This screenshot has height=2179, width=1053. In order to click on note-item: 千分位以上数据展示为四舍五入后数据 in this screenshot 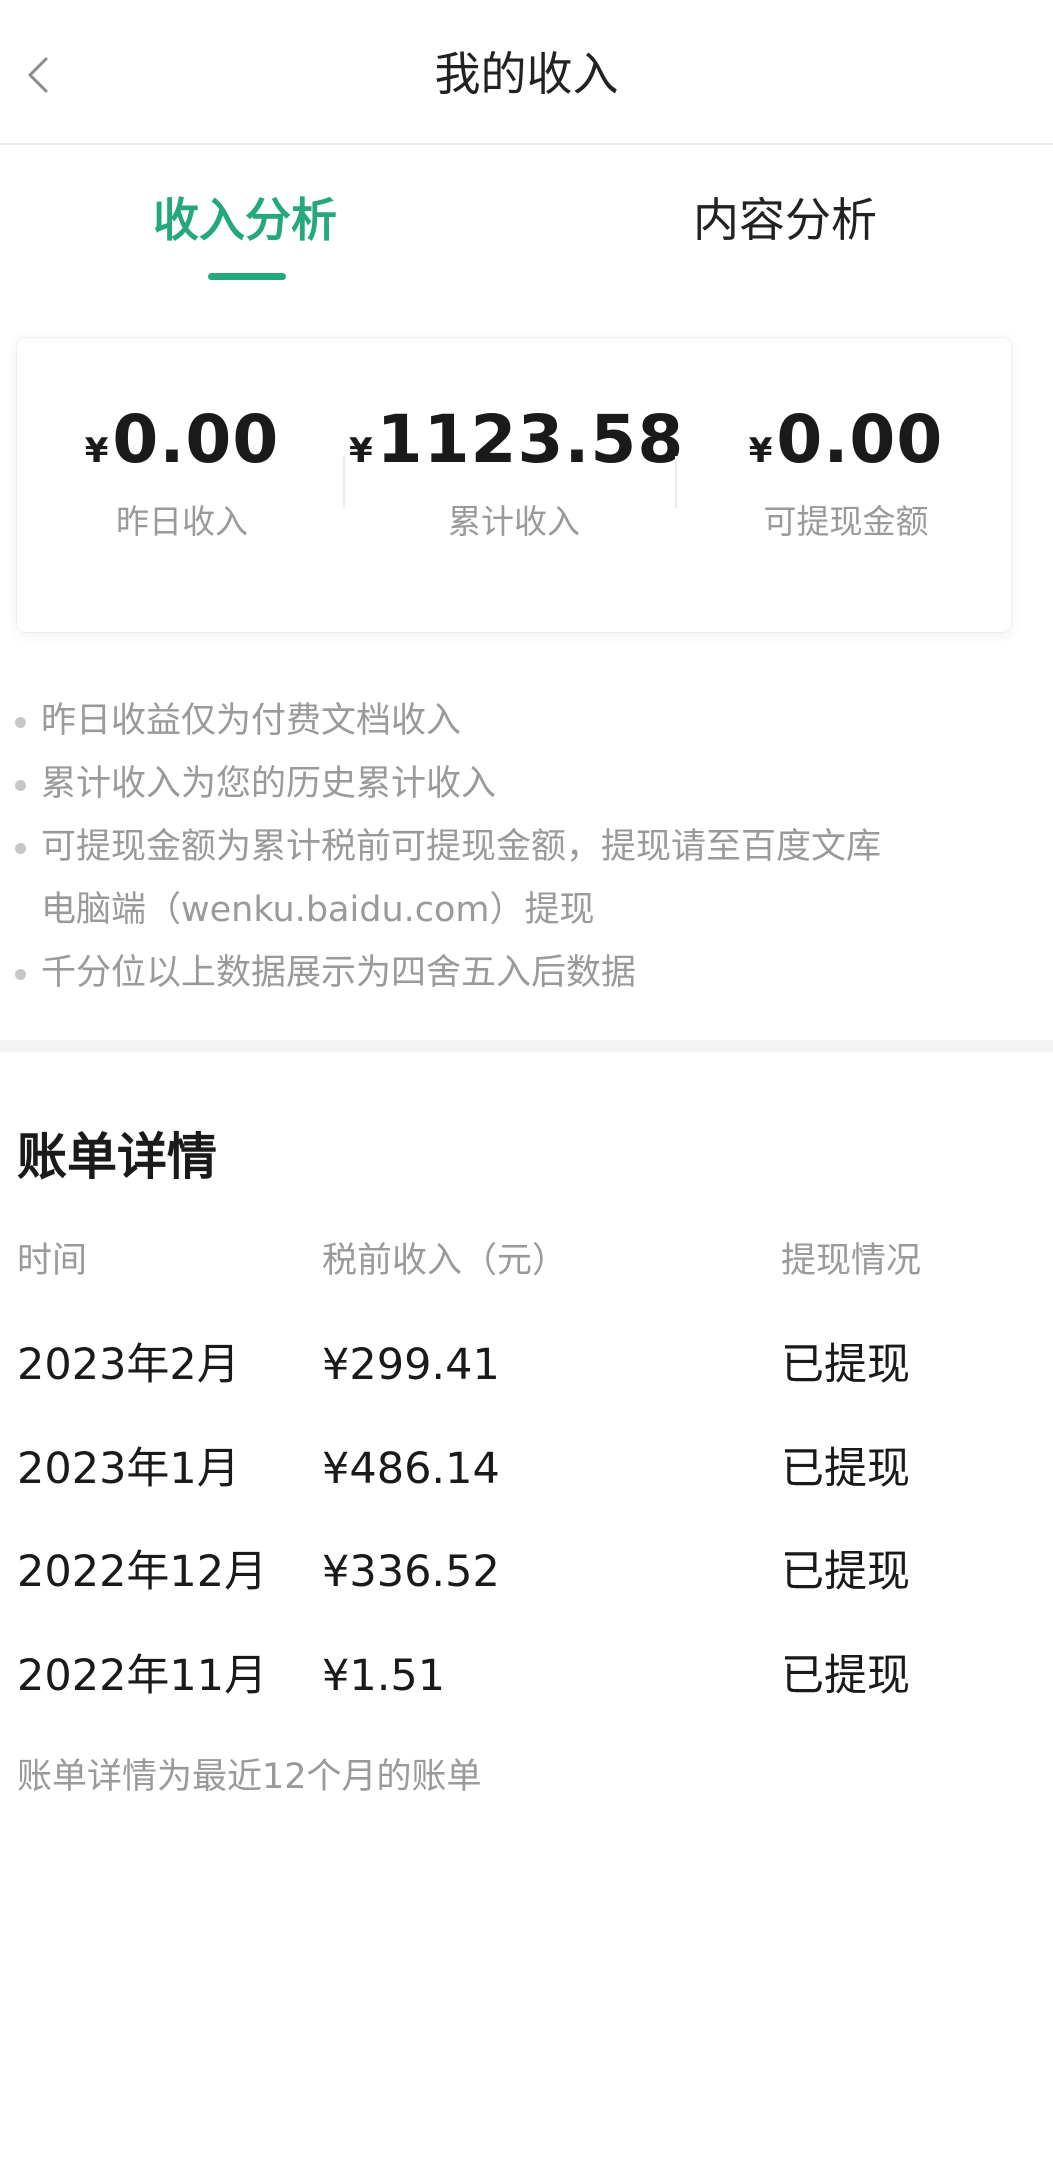, I will do `click(525, 973)`.